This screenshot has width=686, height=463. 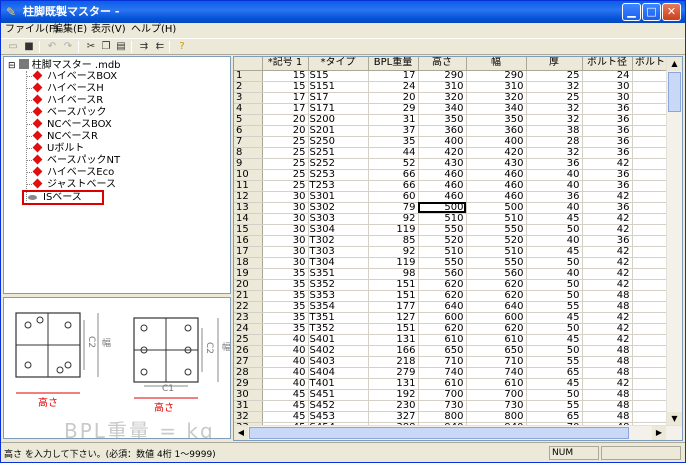 I want to click on scroll-up-icon: ▲, so click(x=674, y=64).